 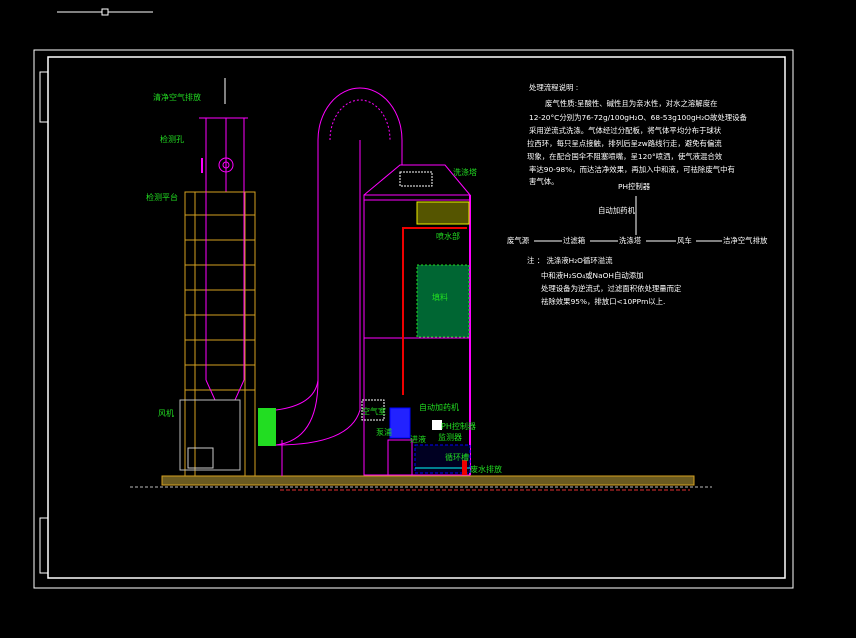 What do you see at coordinates (624, 143) in the screenshot?
I see `description-line: 拉西环，每只呈点接触，排列后呈zw路线行走，避免有偏流` at bounding box center [624, 143].